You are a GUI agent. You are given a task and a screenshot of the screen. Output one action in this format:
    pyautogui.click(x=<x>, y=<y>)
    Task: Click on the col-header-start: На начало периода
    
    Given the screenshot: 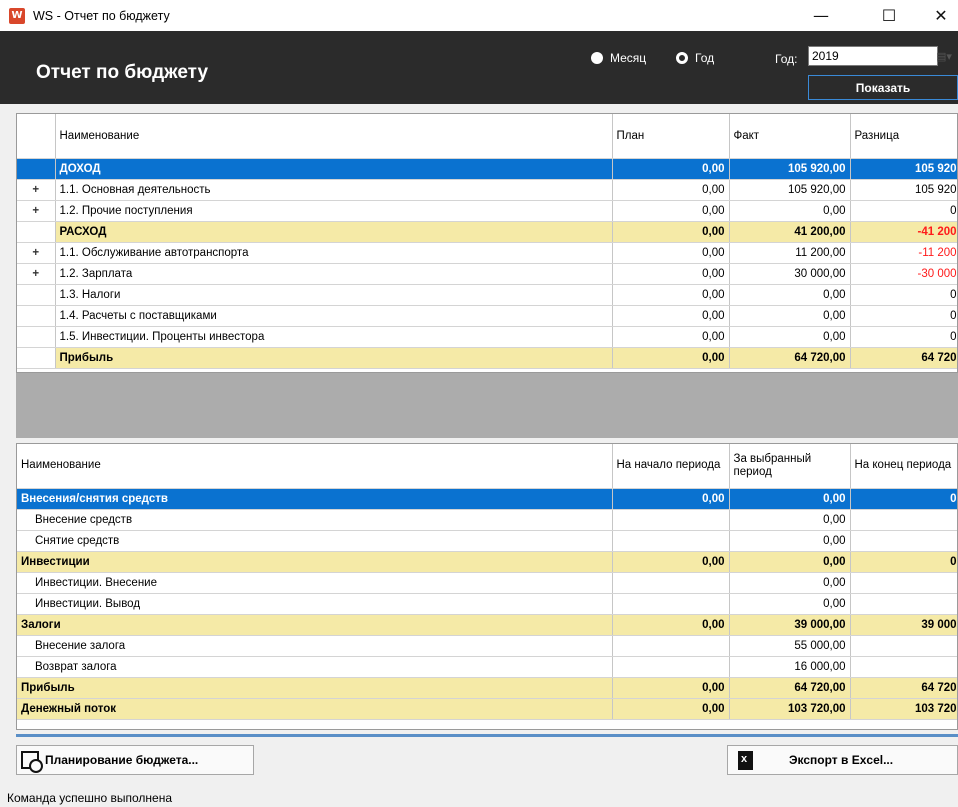 What is the action you would take?
    pyautogui.click(x=671, y=466)
    